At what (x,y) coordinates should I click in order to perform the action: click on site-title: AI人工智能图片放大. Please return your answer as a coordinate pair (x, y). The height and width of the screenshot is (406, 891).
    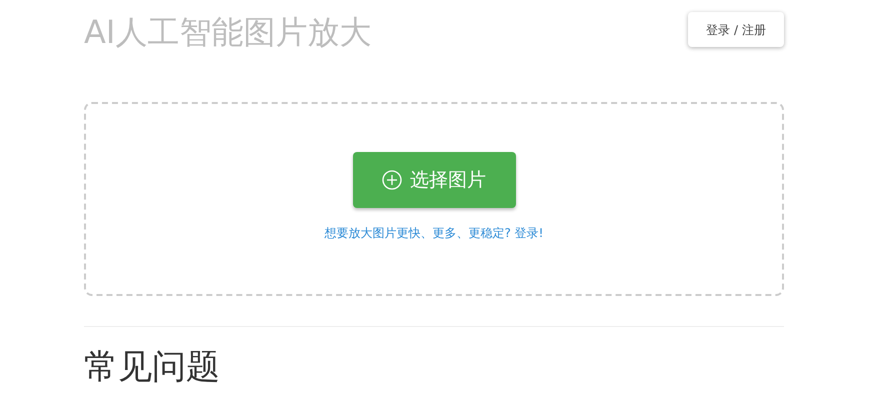
    Looking at the image, I should click on (228, 32).